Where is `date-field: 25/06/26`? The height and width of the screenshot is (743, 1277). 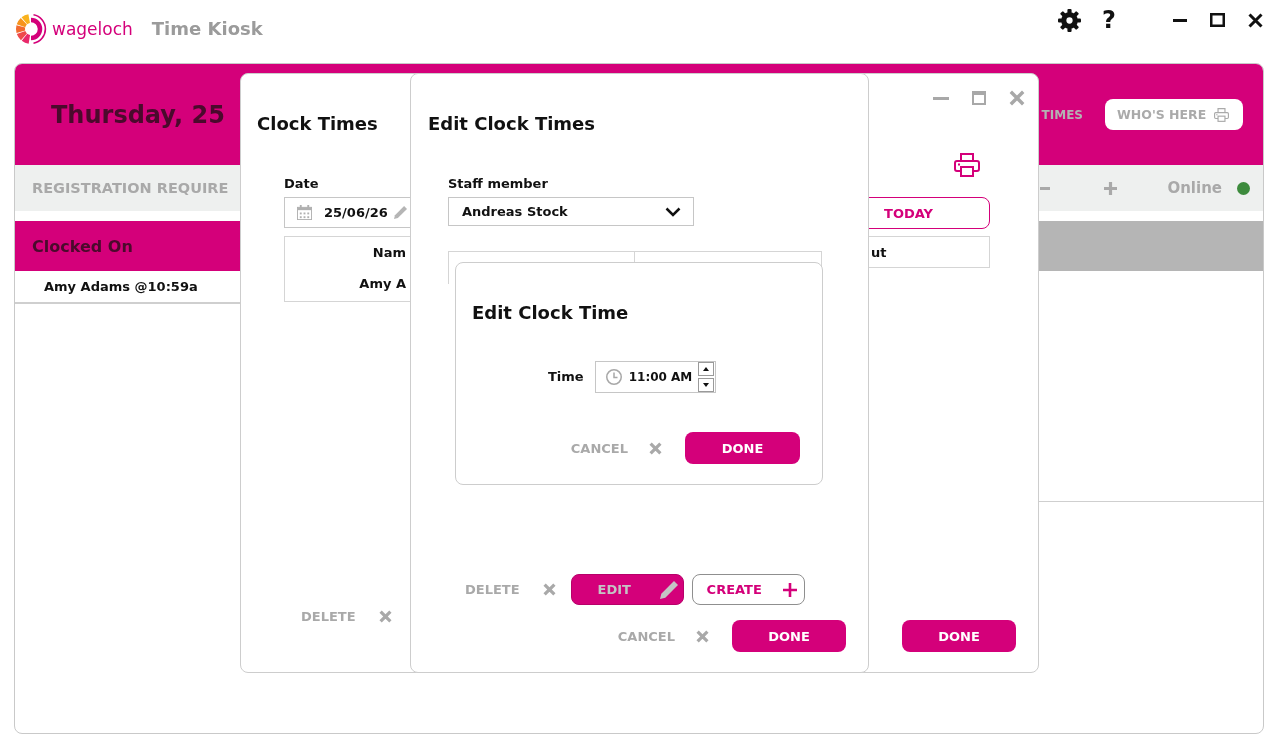
date-field: 25/06/26 is located at coordinates (347, 212).